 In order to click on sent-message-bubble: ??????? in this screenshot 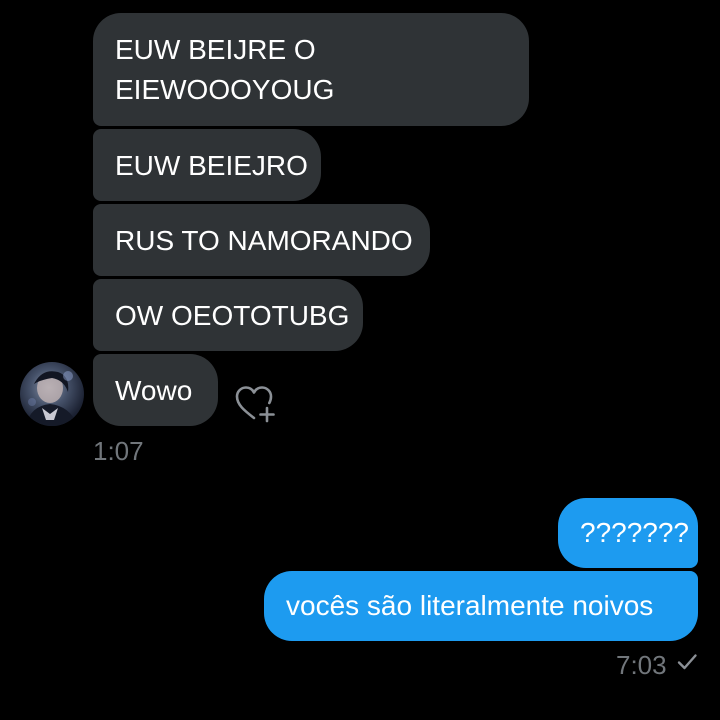, I will do `click(628, 533)`.